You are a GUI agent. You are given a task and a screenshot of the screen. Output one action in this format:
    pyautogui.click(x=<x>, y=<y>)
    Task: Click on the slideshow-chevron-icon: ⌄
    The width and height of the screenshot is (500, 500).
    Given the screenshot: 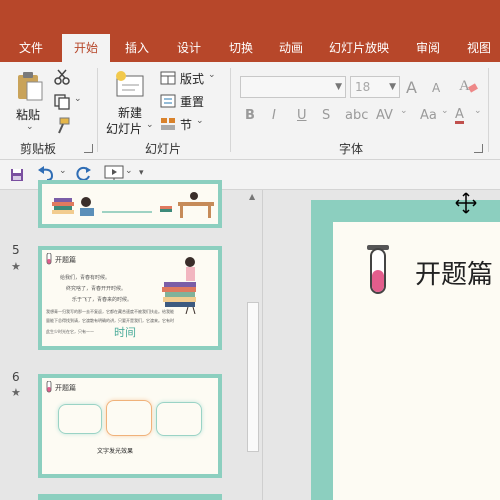 What is the action you would take?
    pyautogui.click(x=129, y=171)
    